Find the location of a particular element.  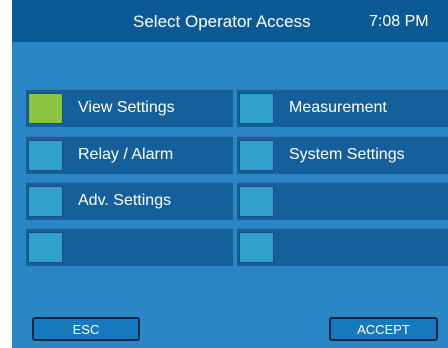

header-bar: Select Operator Access 7:08 PM is located at coordinates (230, 21).